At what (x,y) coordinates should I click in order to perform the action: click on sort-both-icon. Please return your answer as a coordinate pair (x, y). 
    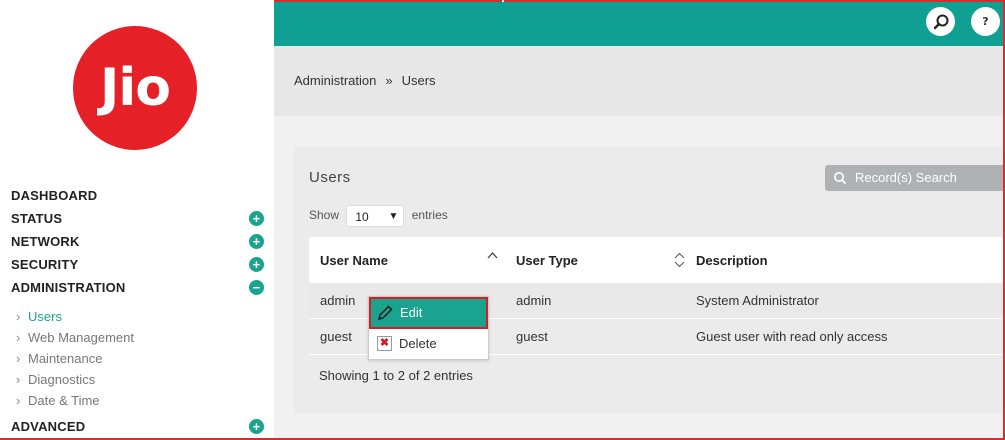
    Looking at the image, I should click on (679, 261).